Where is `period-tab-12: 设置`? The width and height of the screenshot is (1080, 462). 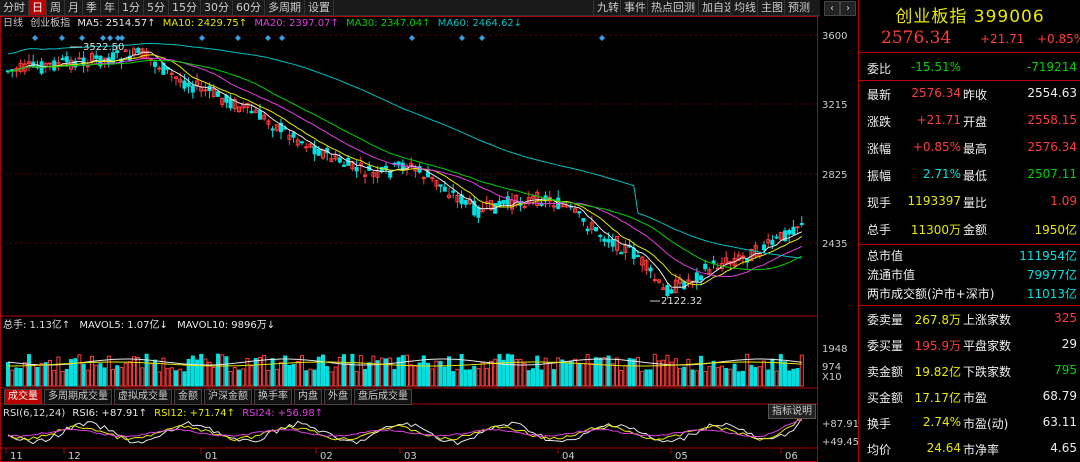 period-tab-12: 设置 is located at coordinates (319, 7).